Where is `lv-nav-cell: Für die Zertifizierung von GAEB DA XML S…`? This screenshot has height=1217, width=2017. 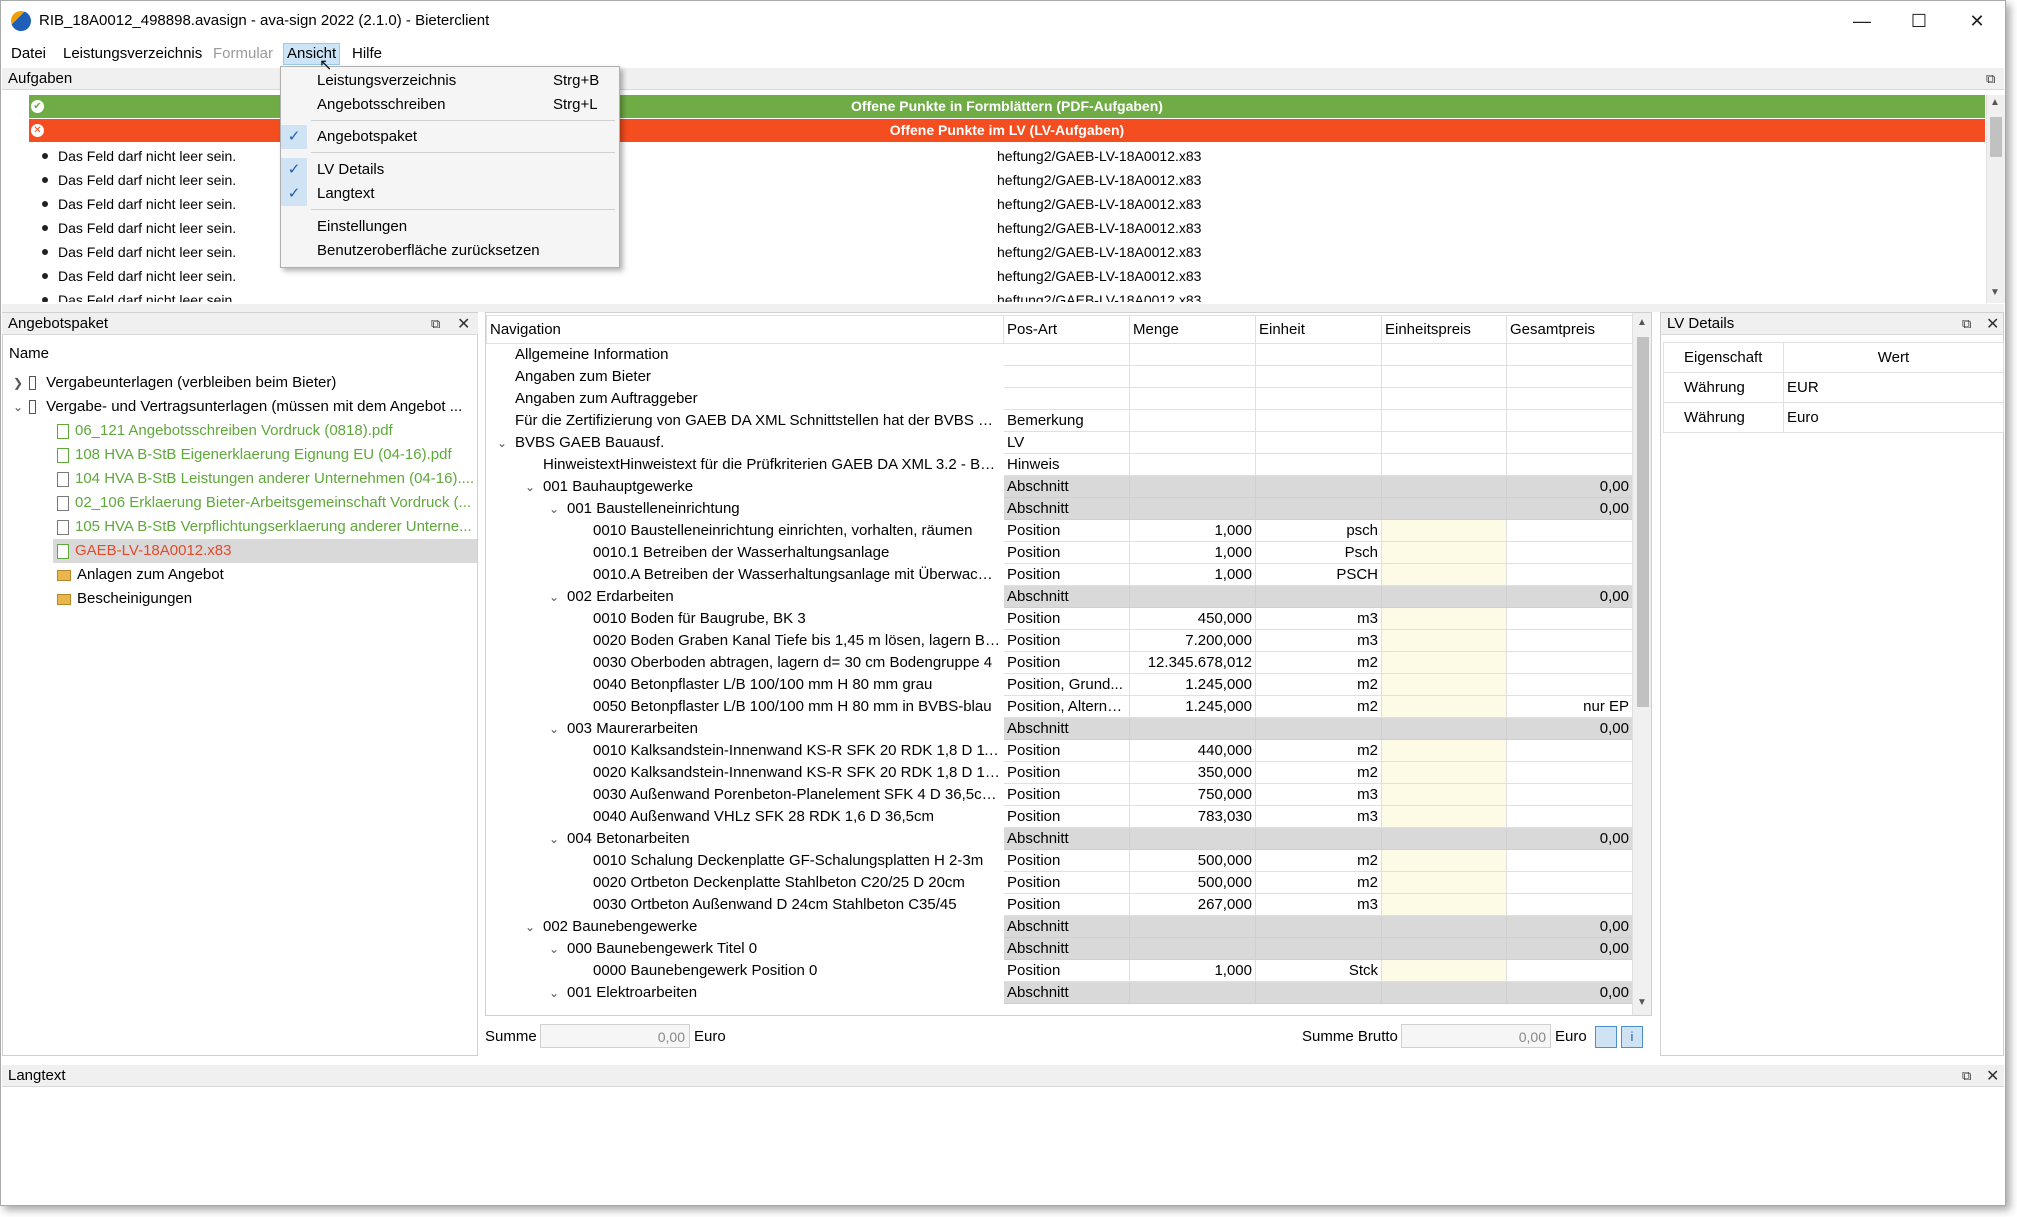
lv-nav-cell: Für die Zertifizierung von GAEB DA XML S… is located at coordinates (745, 420).